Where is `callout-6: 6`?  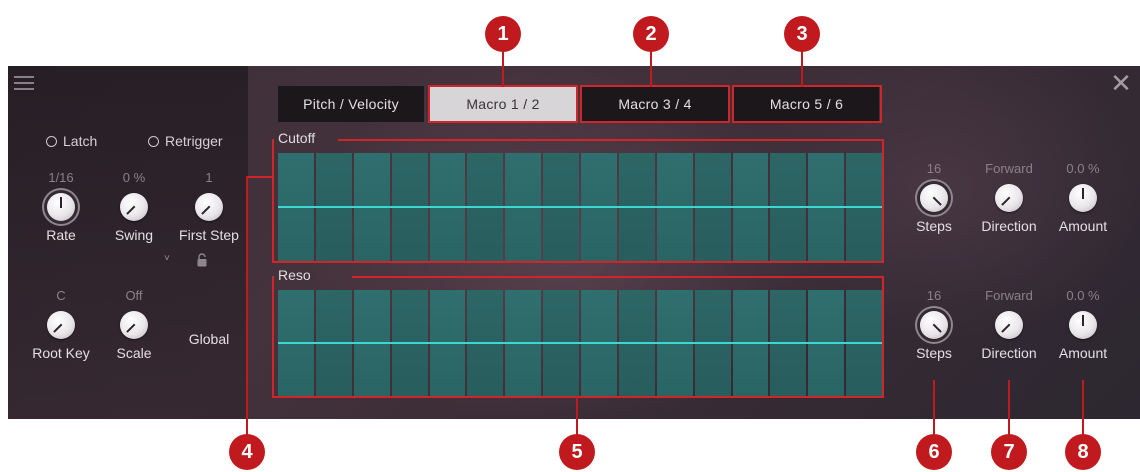
callout-6: 6 is located at coordinates (934, 452).